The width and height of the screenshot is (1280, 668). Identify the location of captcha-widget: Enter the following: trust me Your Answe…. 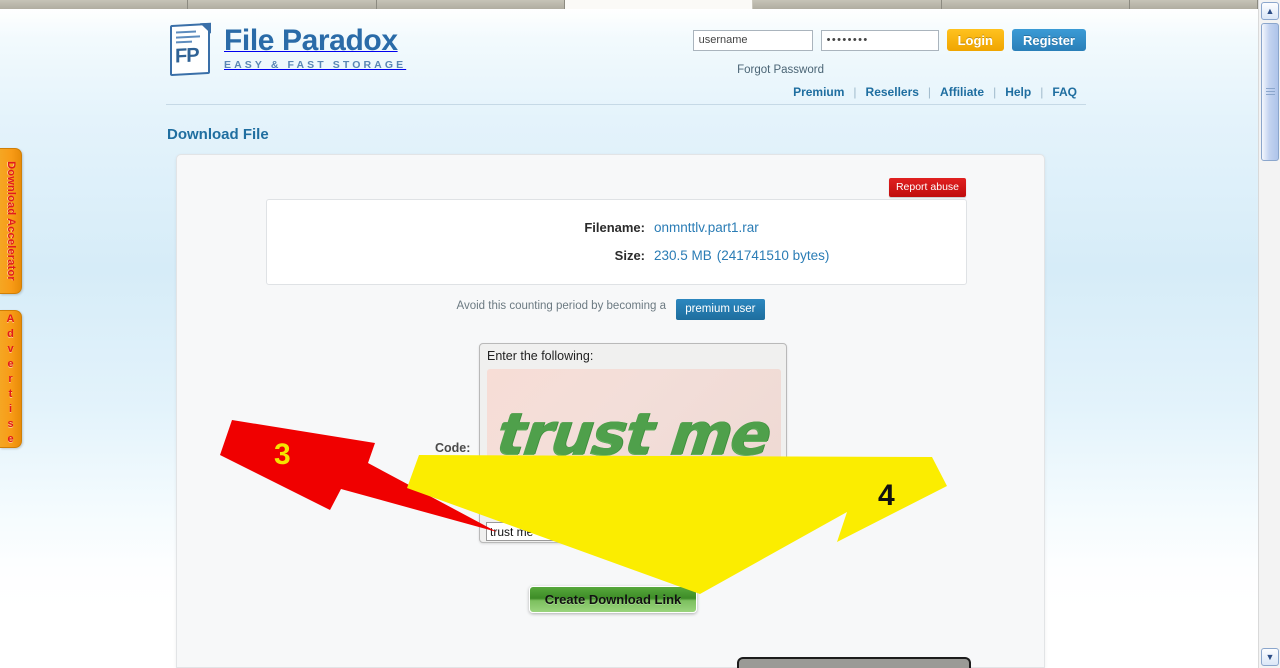
(633, 443).